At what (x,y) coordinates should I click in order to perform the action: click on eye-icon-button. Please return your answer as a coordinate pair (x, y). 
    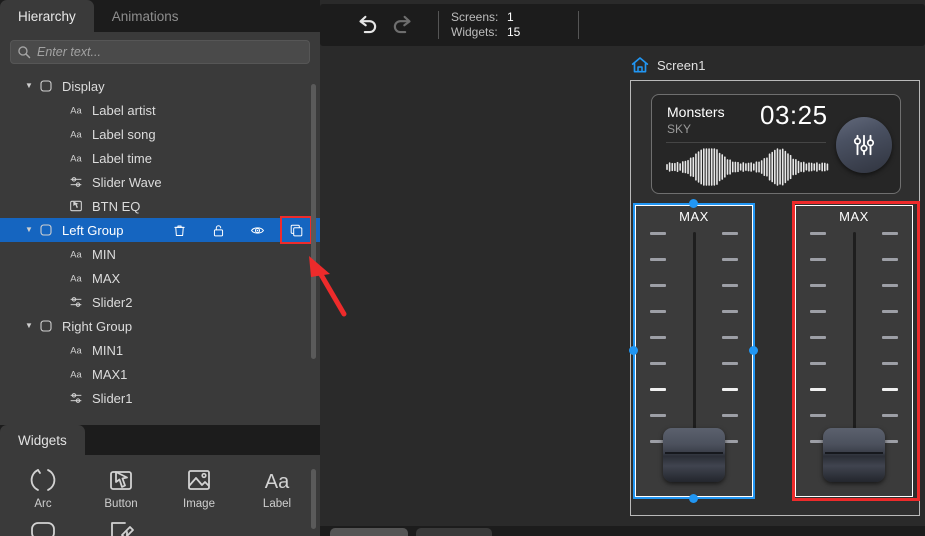
    Looking at the image, I should click on (257, 230).